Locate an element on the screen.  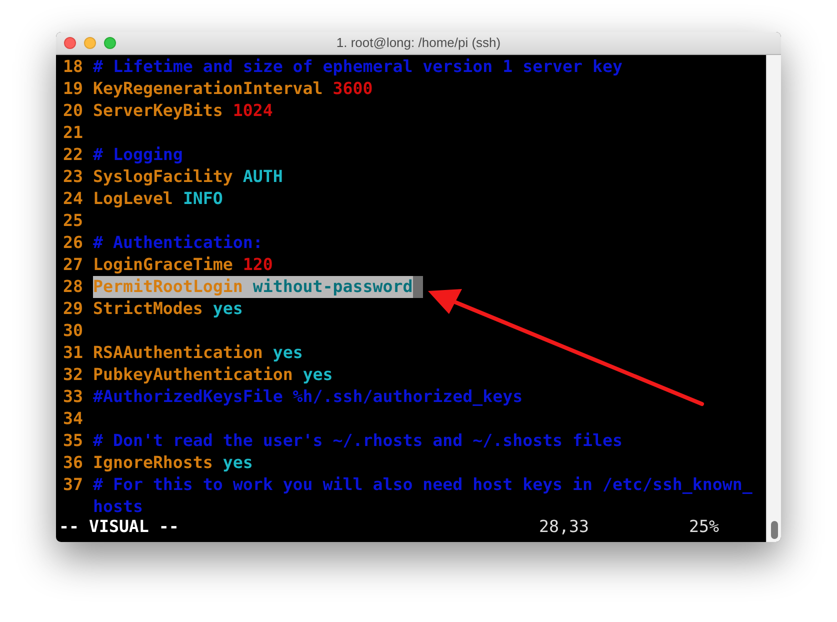
line-number: 36 is located at coordinates (73, 463).